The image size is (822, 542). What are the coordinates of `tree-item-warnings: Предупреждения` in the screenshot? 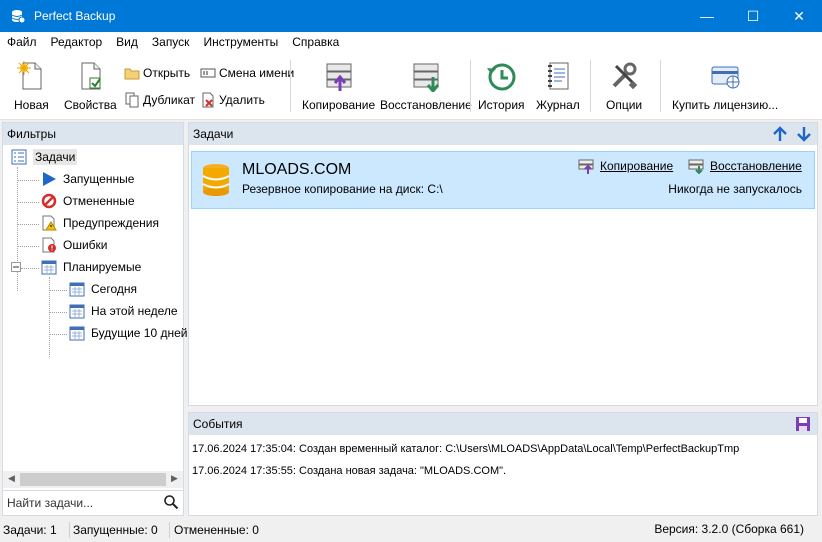 It's located at (100, 223).